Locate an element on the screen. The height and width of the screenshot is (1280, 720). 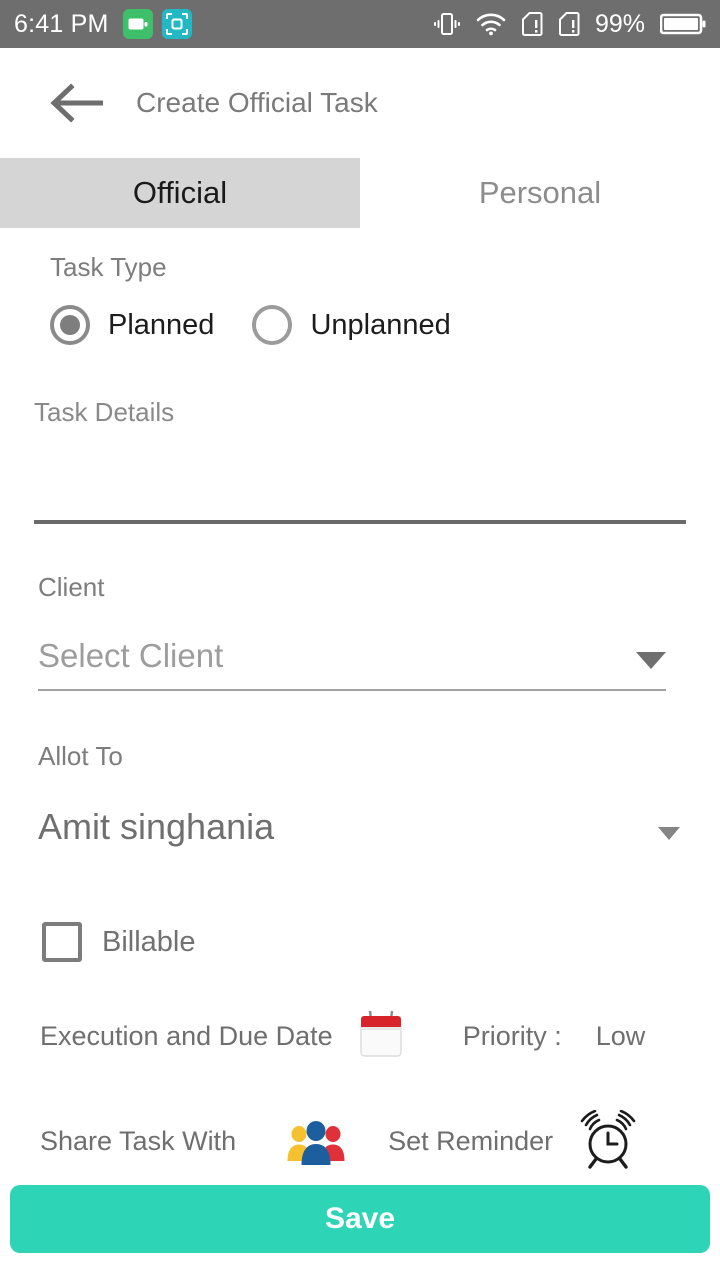
task-details-label: Task Details is located at coordinates (104, 412).